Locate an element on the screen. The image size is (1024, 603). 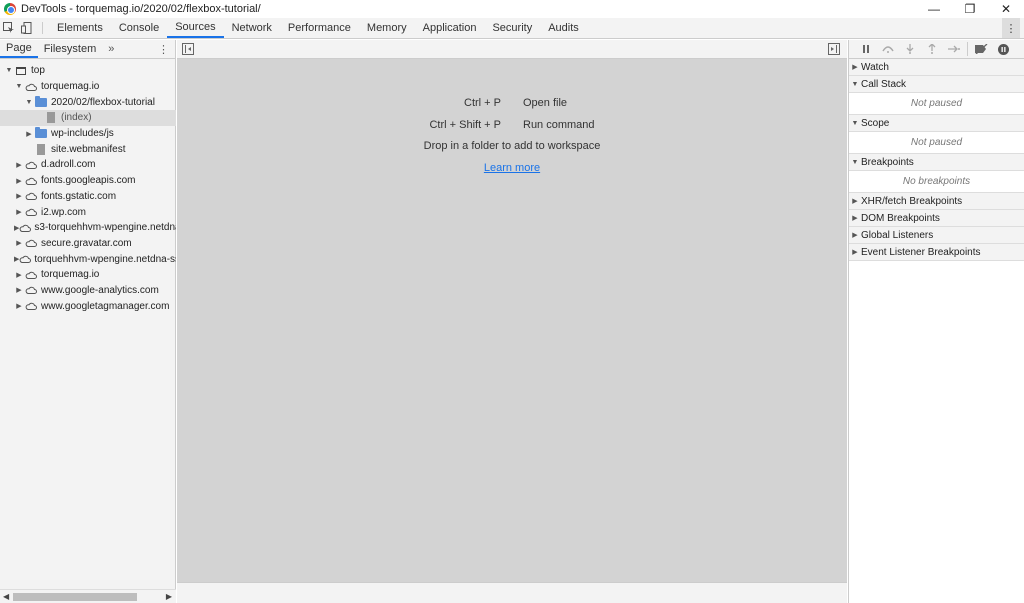
tab-network: Network is located at coordinates (252, 28).